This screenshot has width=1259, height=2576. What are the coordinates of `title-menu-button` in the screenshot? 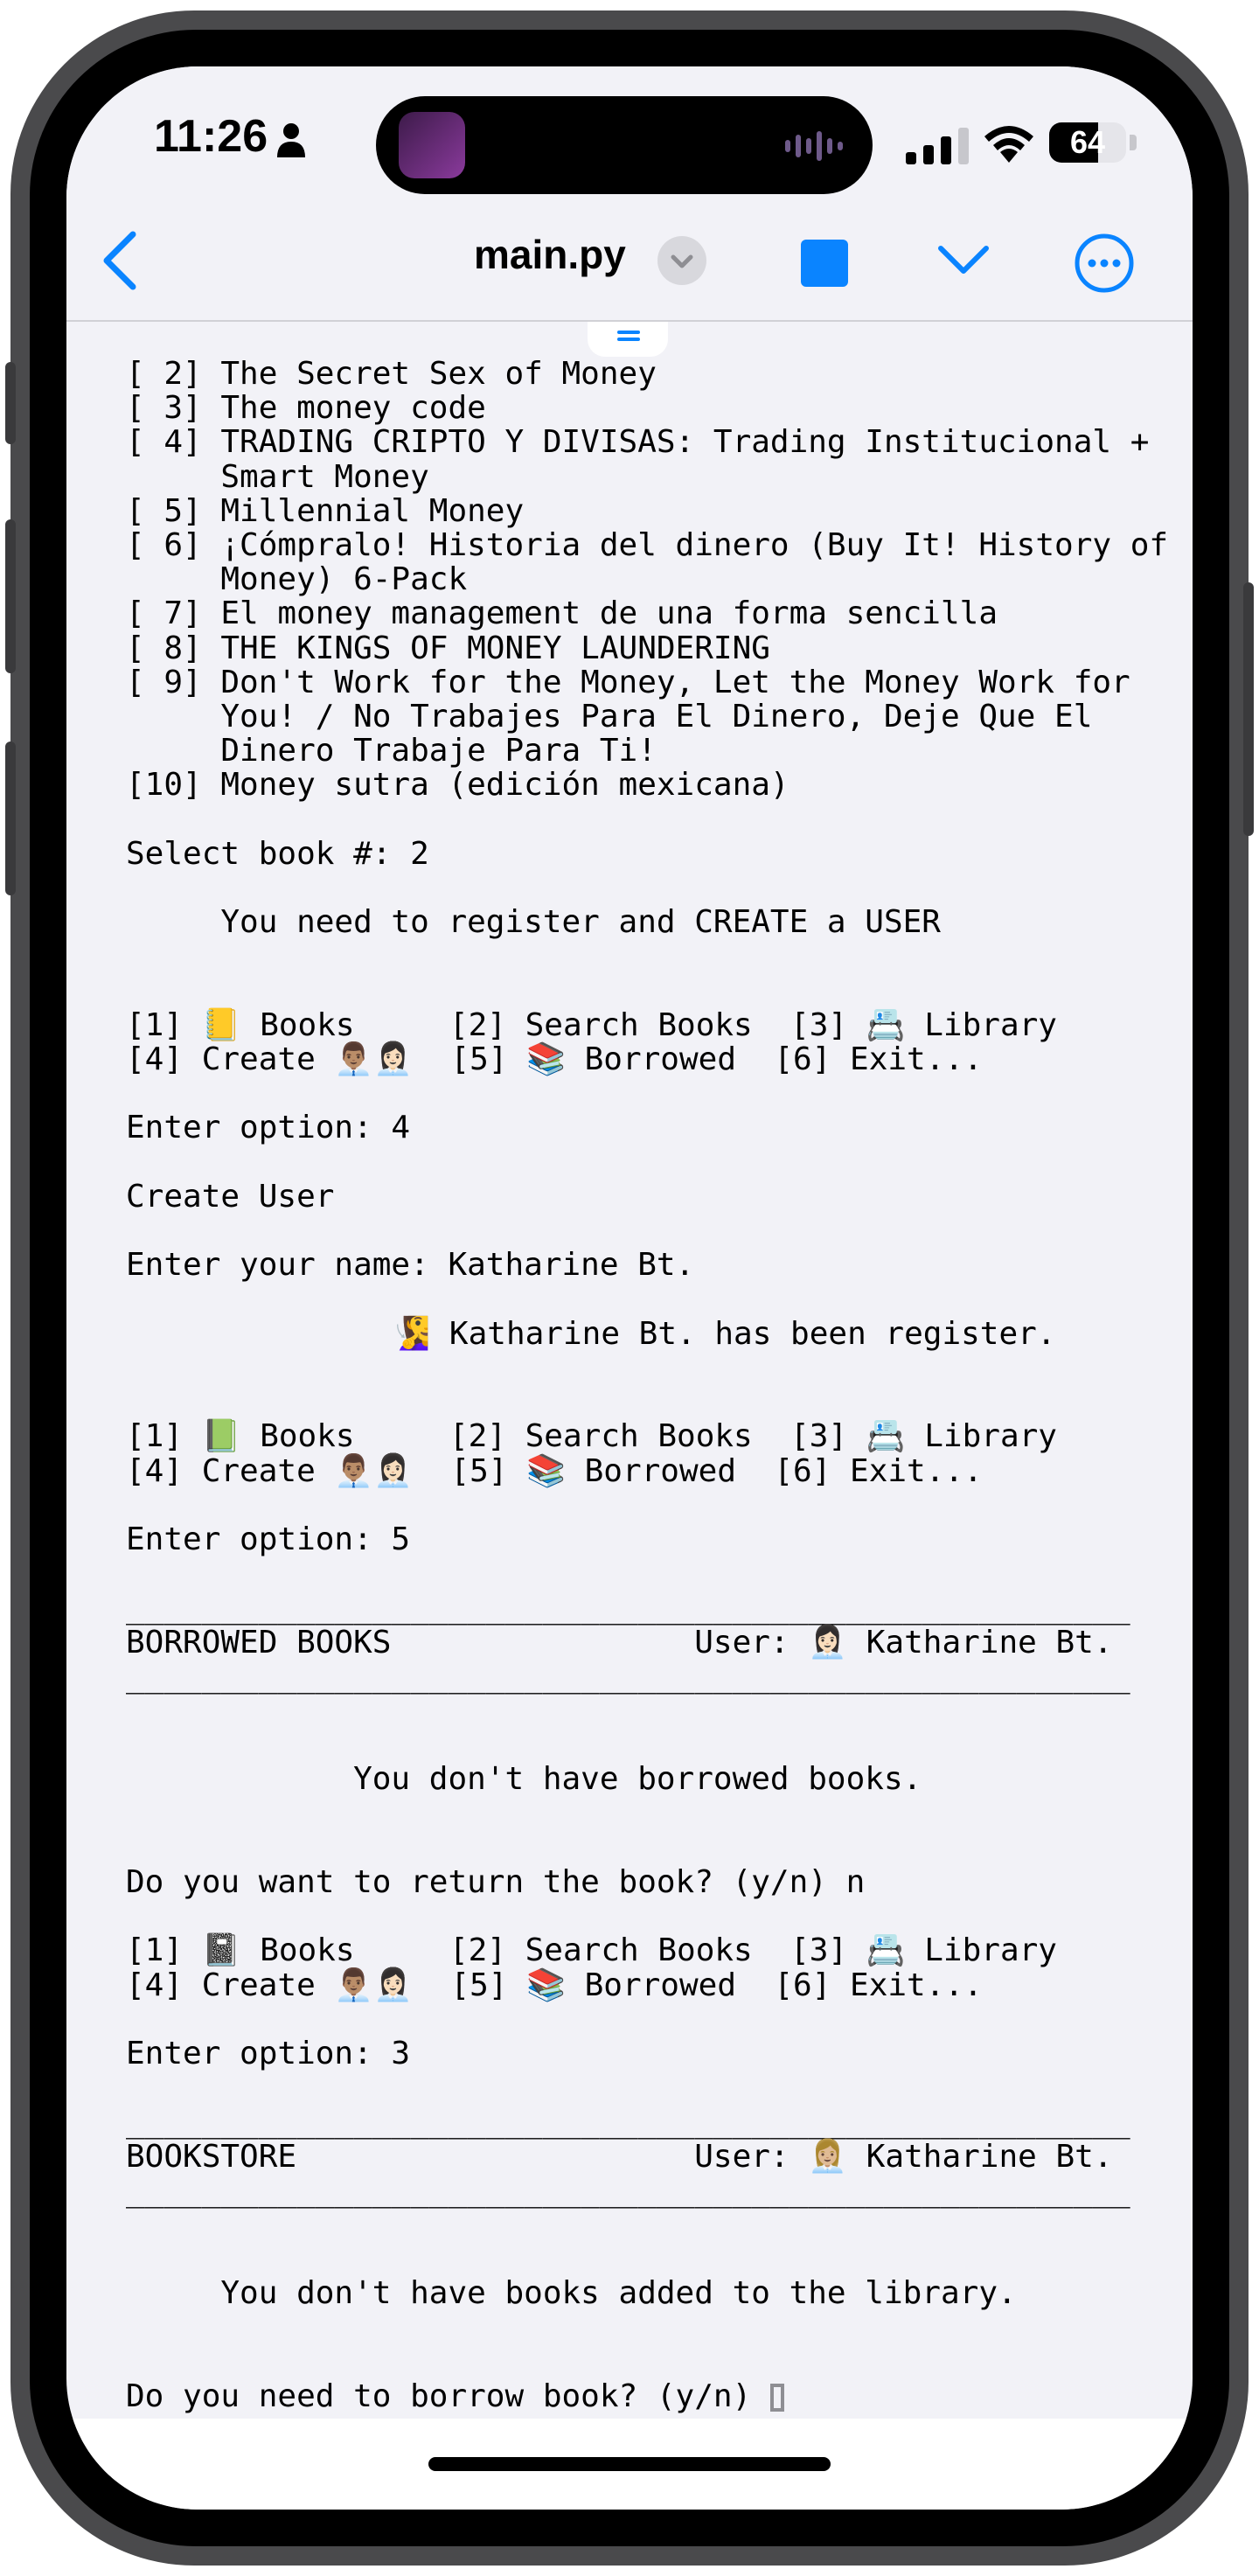 It's located at (682, 260).